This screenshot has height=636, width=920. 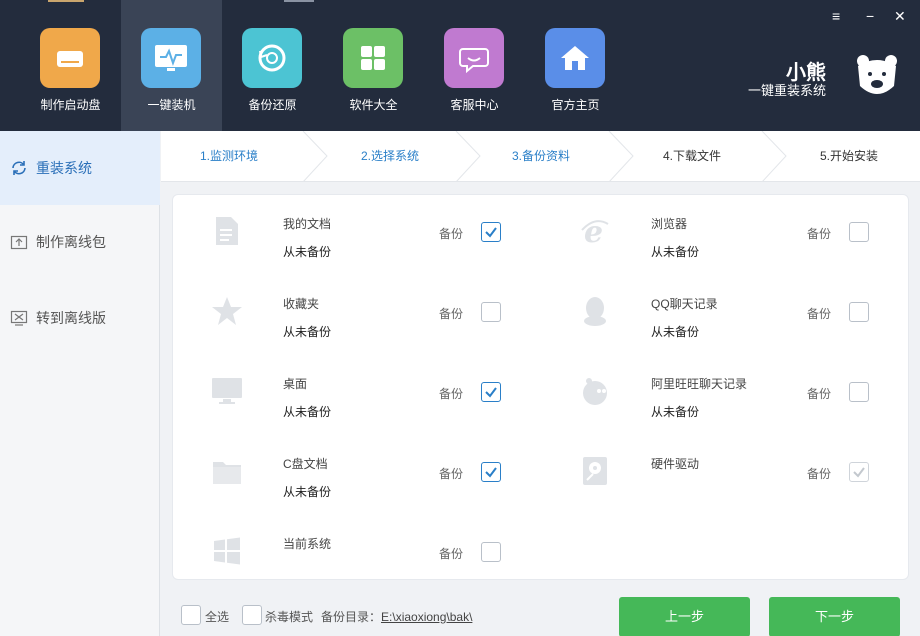 What do you see at coordinates (877, 74) in the screenshot?
I see `bear-logo-icon` at bounding box center [877, 74].